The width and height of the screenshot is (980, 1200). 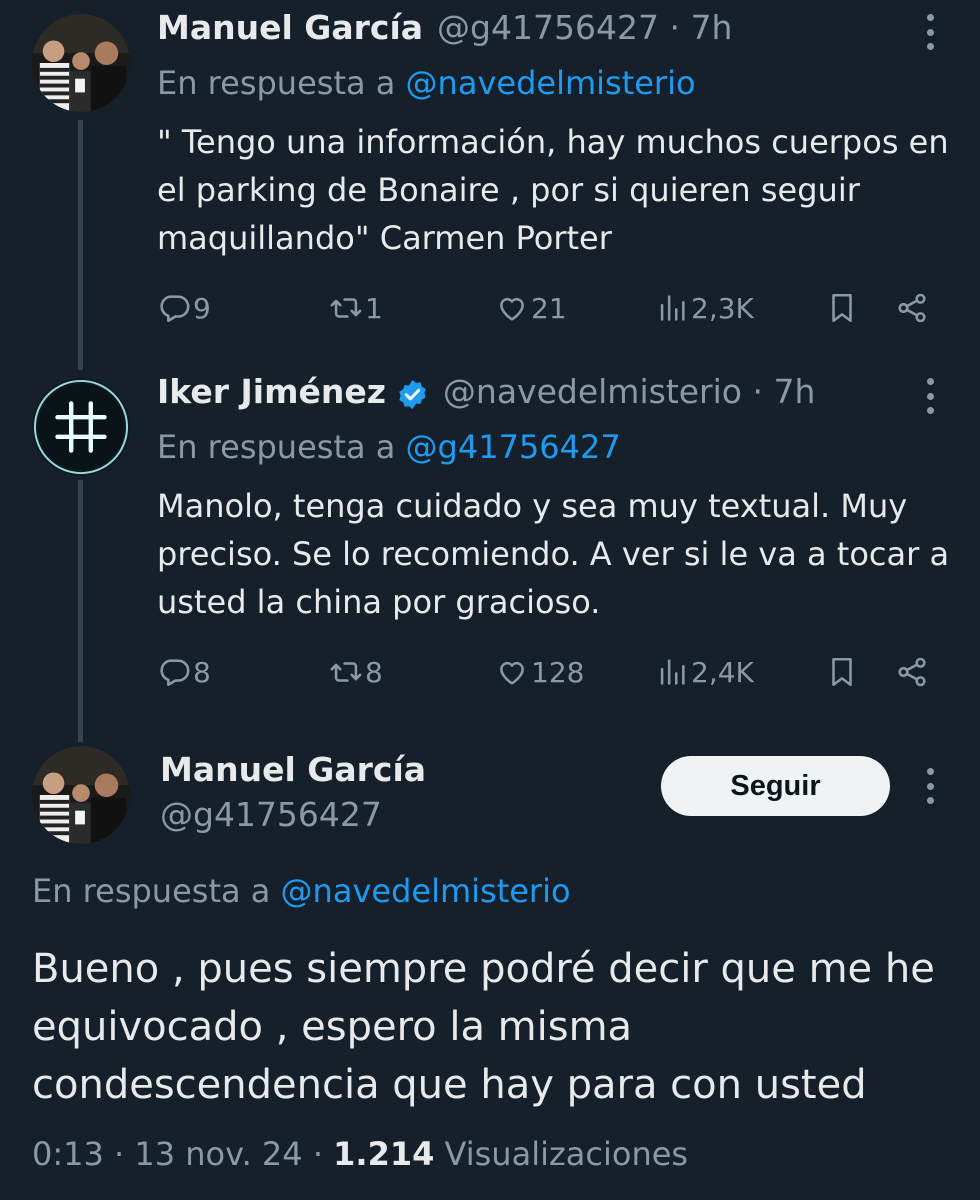 What do you see at coordinates (558, 672) in the screenshot?
I see `like-count: 128` at bounding box center [558, 672].